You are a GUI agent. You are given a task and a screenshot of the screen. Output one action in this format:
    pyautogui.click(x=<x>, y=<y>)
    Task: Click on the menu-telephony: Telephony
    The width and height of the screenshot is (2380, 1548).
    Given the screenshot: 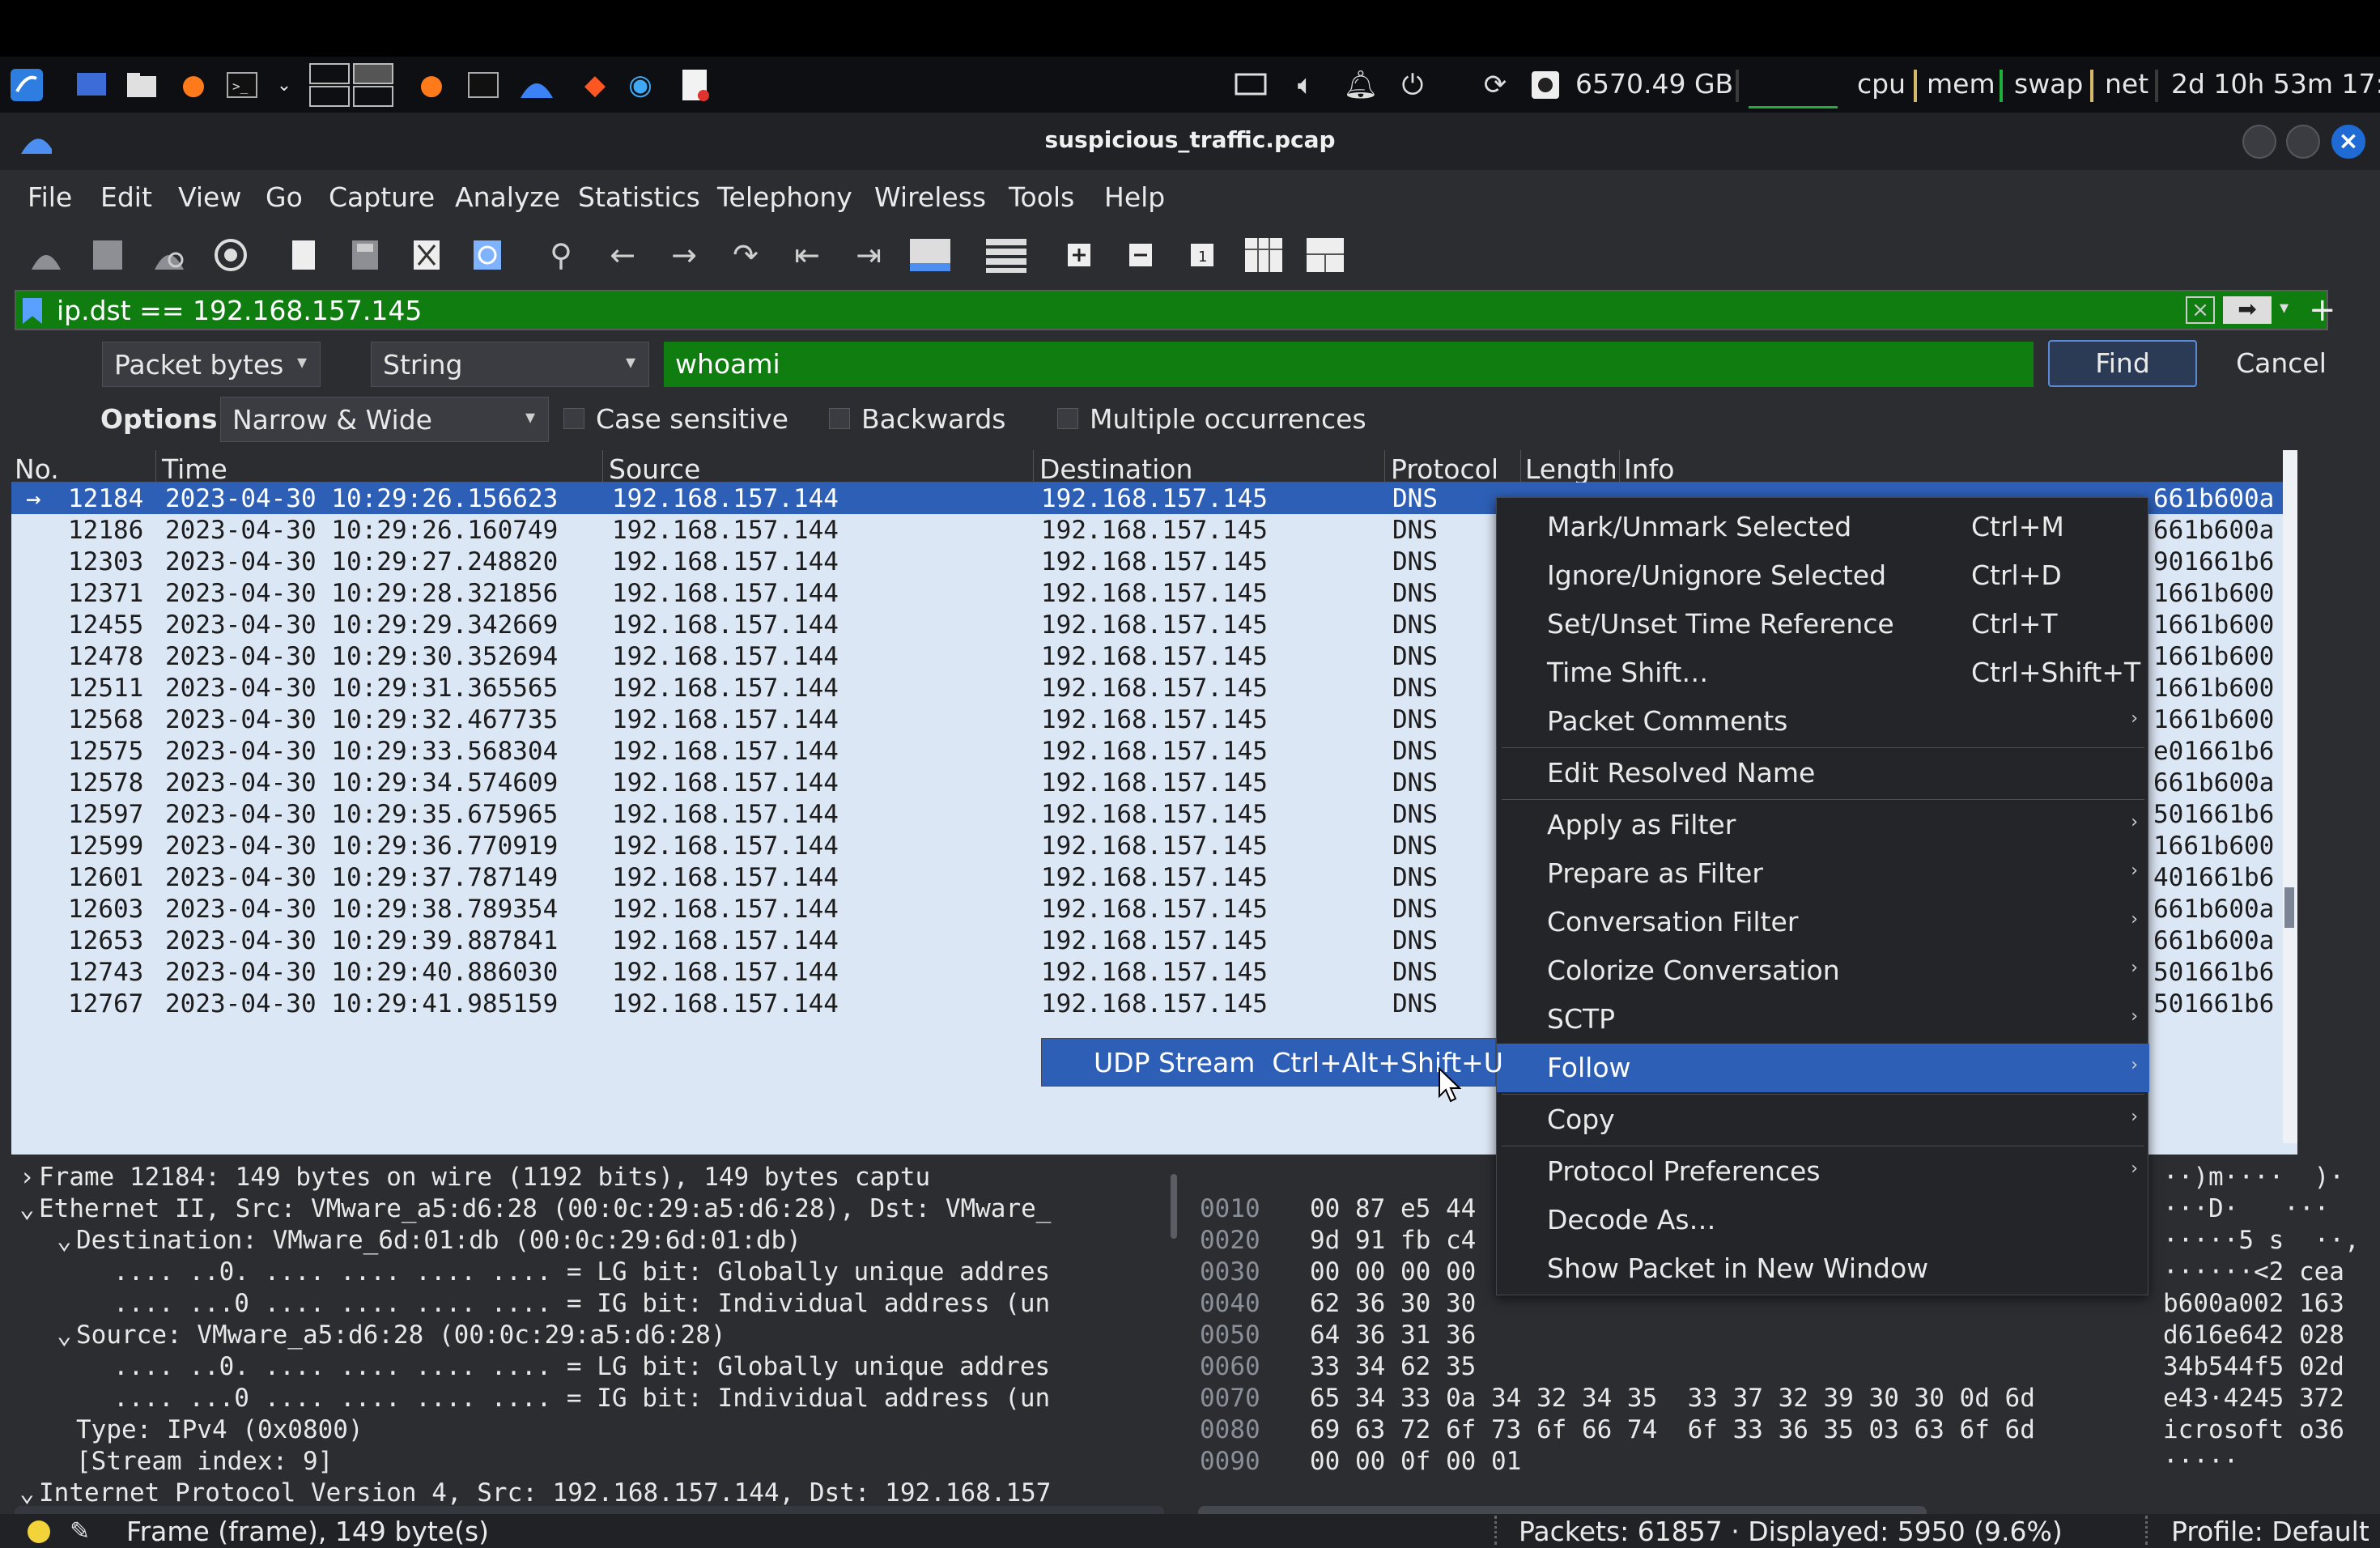 What is the action you would take?
    pyautogui.click(x=784, y=197)
    